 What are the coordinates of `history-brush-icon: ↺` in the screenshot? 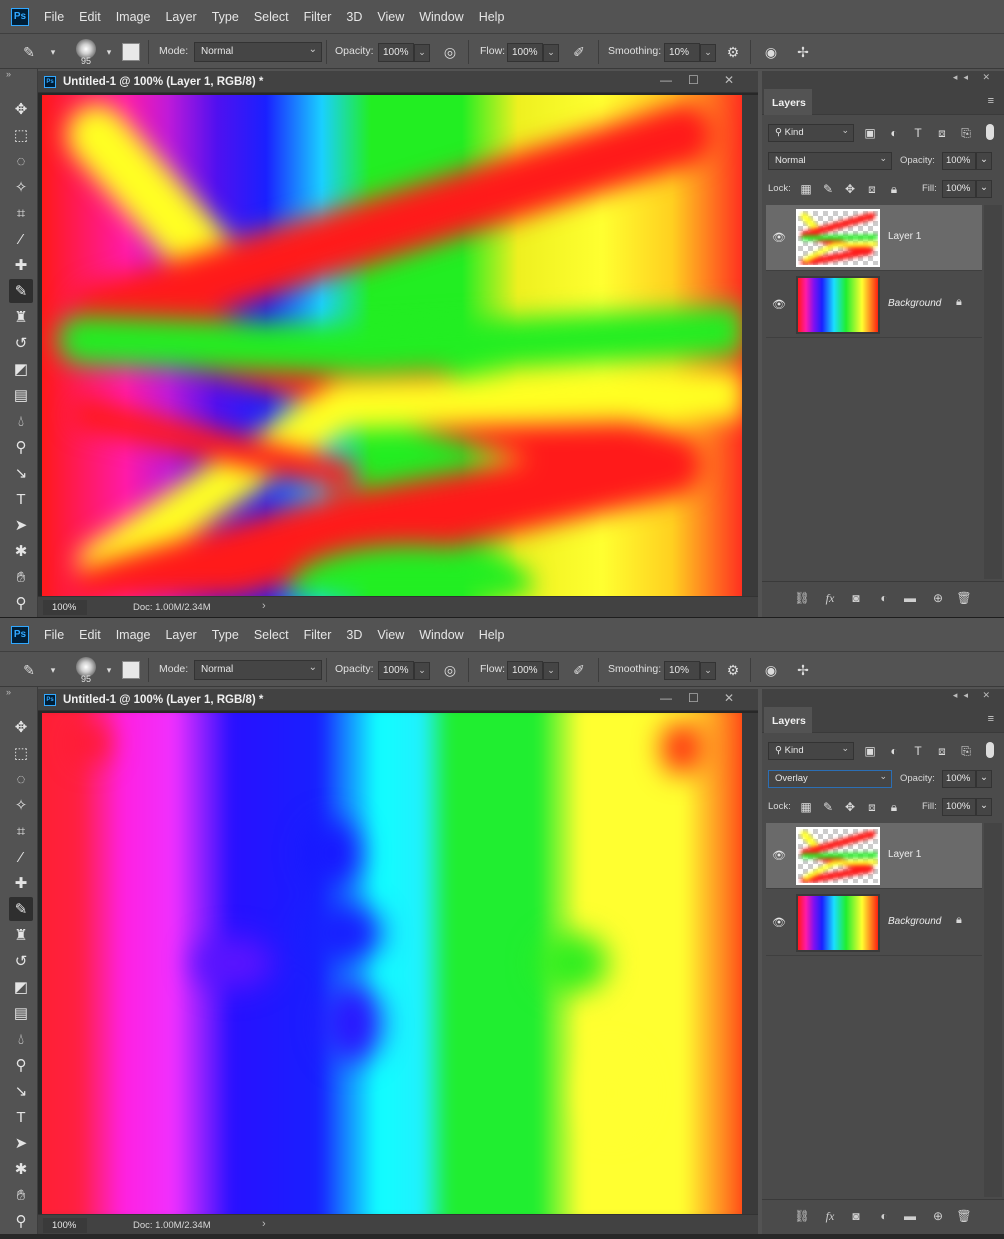 It's located at (21, 343).